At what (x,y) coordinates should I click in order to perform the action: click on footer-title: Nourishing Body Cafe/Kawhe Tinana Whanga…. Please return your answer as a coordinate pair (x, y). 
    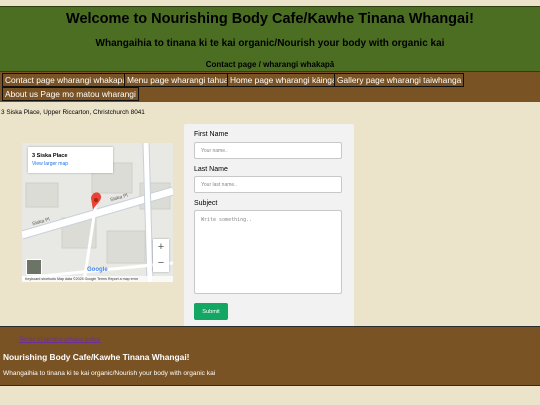
    Looking at the image, I should click on (96, 357).